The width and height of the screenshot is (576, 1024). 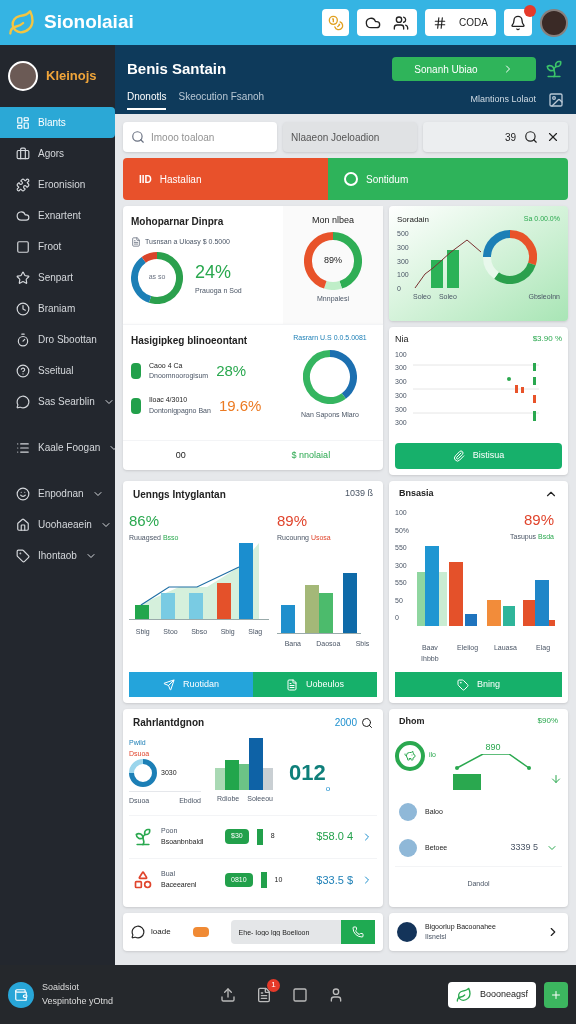 What do you see at coordinates (491, 994) in the screenshot?
I see `app-button: Boooneagsf` at bounding box center [491, 994].